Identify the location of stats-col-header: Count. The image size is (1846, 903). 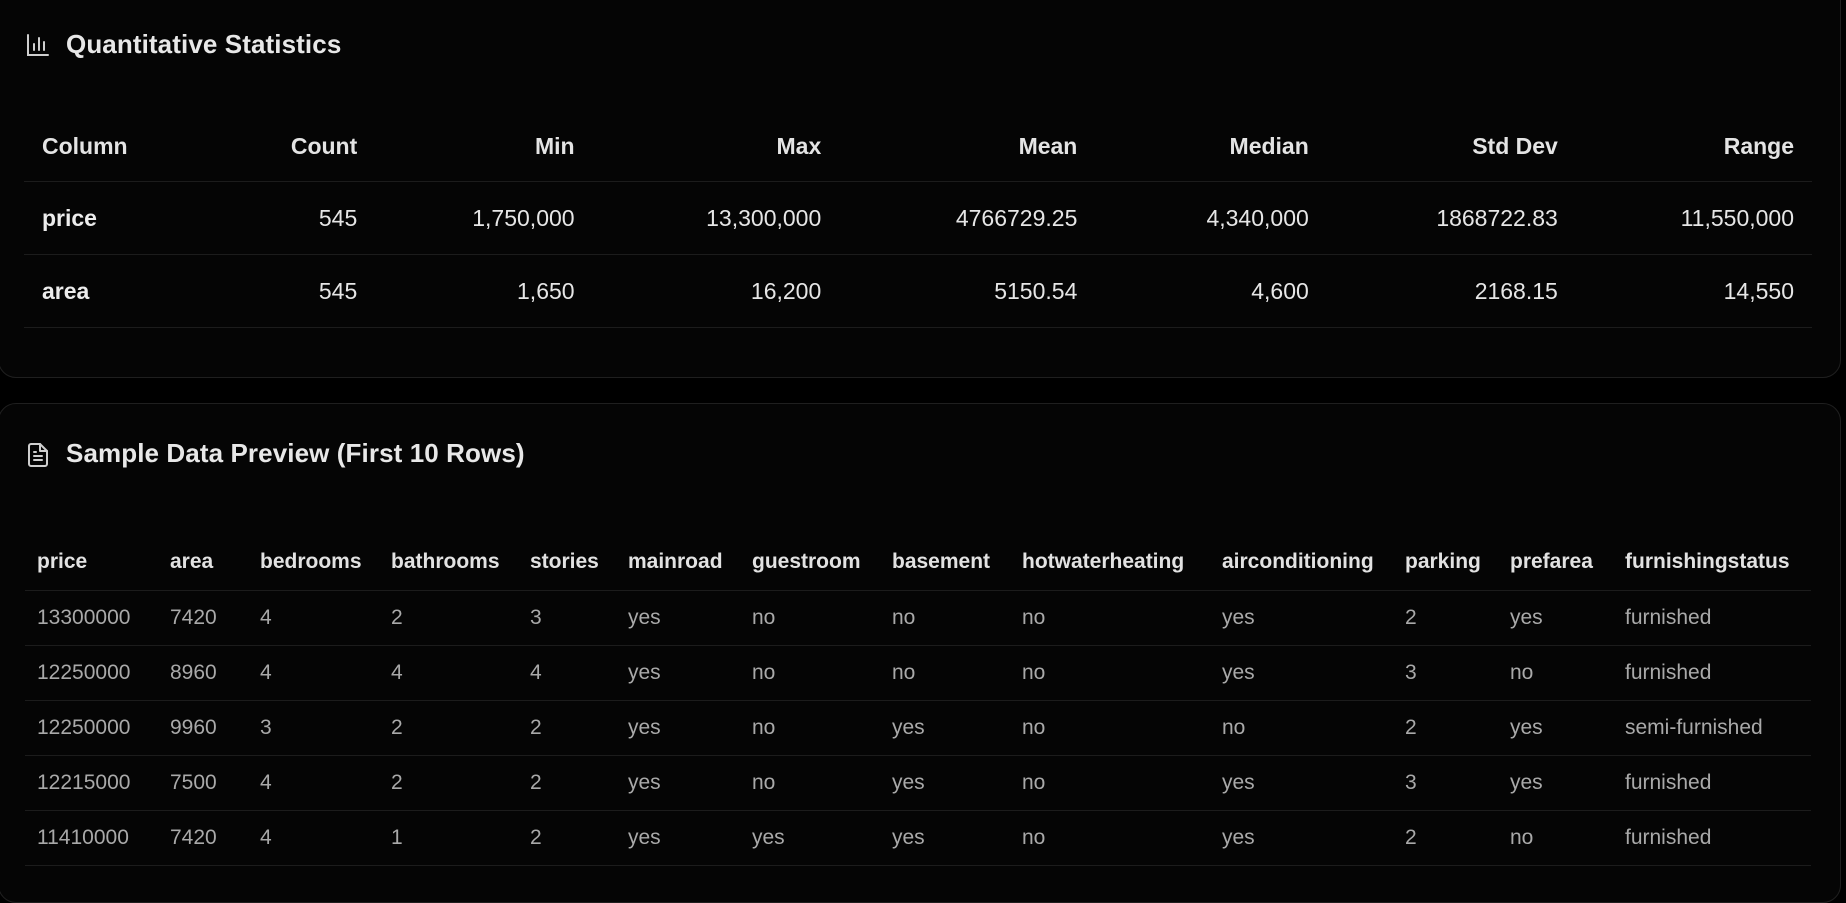
(285, 146).